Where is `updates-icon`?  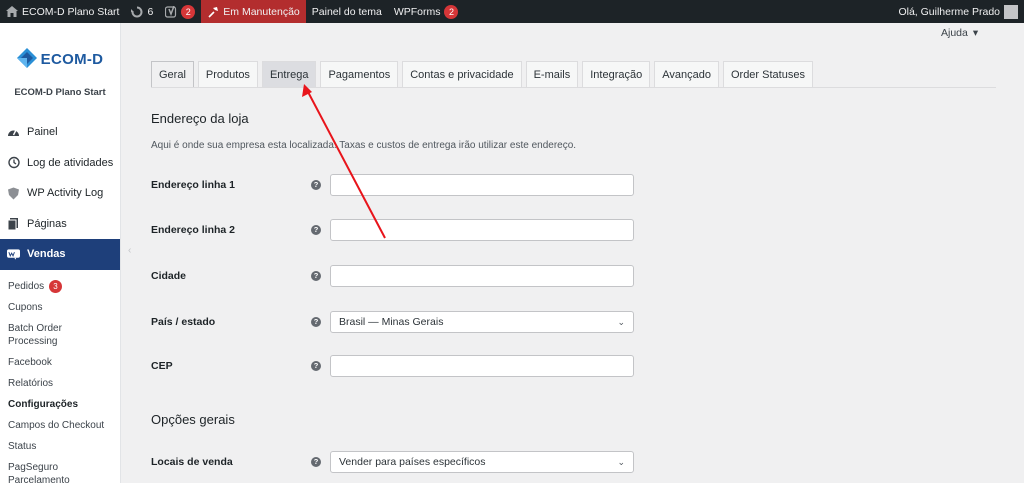 updates-icon is located at coordinates (137, 12).